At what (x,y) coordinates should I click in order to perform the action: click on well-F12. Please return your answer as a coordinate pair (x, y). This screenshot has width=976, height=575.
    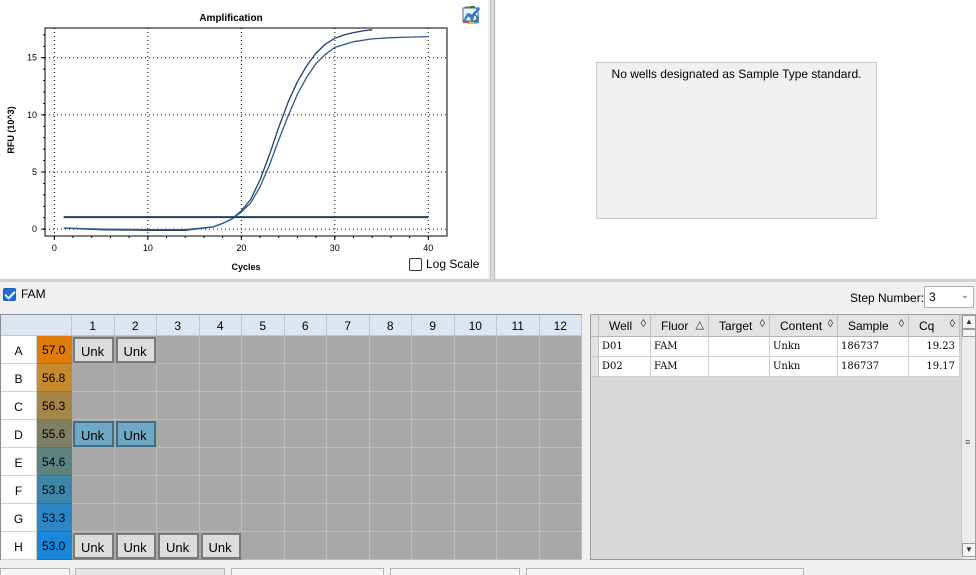
    Looking at the image, I should click on (560, 490).